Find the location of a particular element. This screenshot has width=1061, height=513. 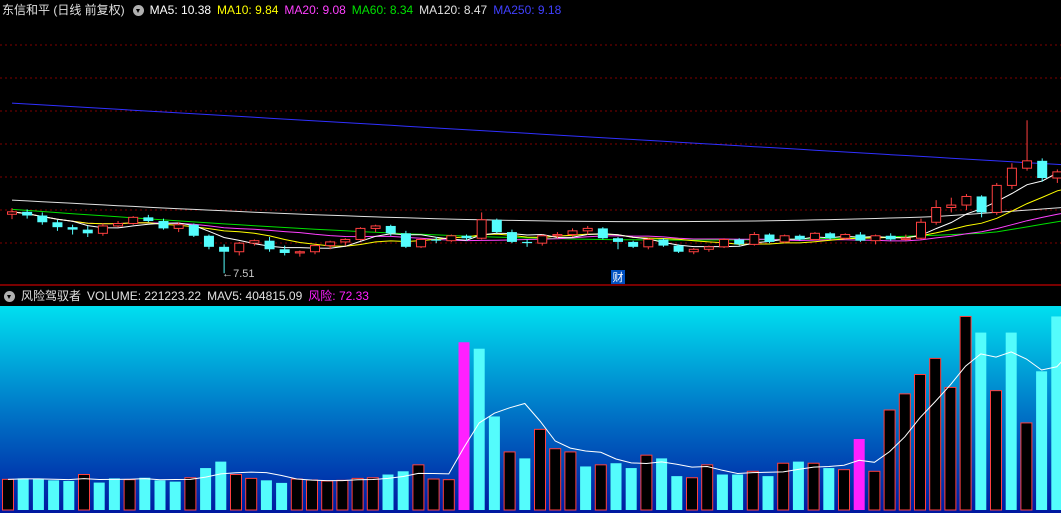

stock-title: 东信和平 (日线 前复权) is located at coordinates (63, 10).